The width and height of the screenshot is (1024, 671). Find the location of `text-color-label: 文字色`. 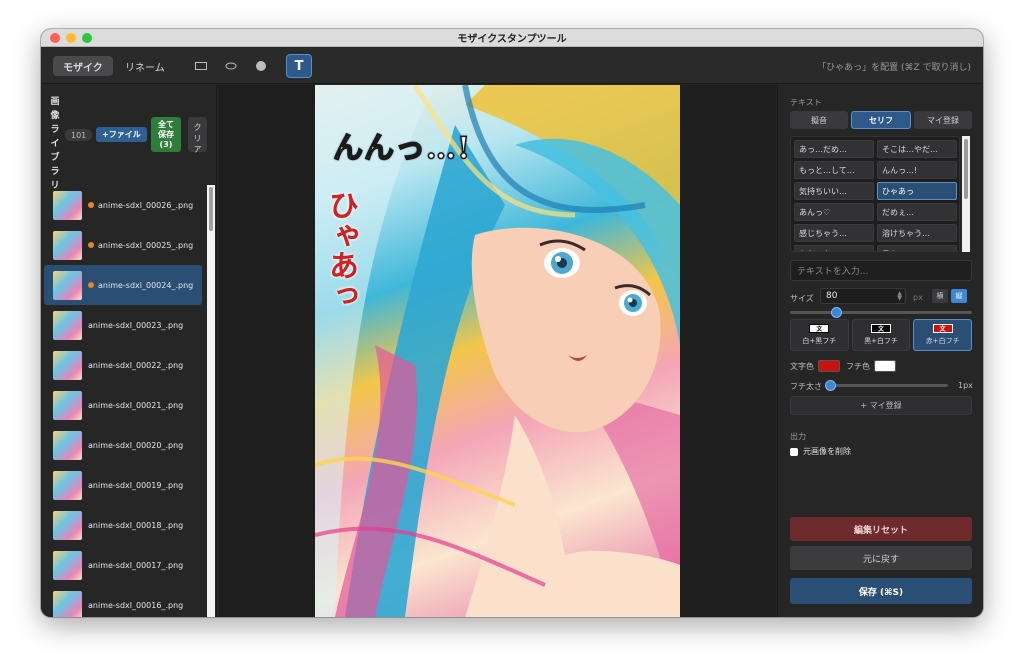

text-color-label: 文字色 is located at coordinates (802, 366).